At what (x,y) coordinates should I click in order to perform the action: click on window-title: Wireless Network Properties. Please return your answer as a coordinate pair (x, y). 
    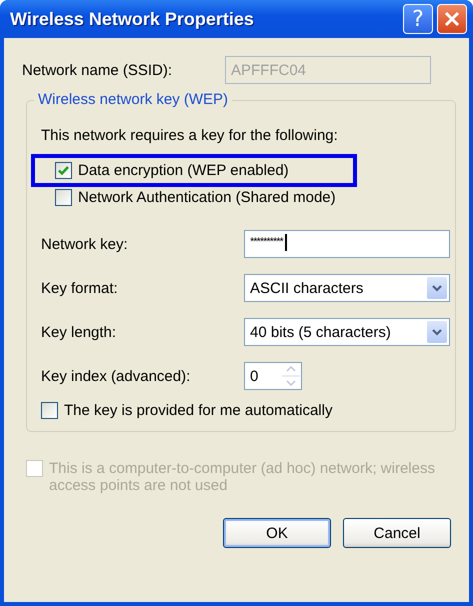
    Looking at the image, I should click on (132, 19).